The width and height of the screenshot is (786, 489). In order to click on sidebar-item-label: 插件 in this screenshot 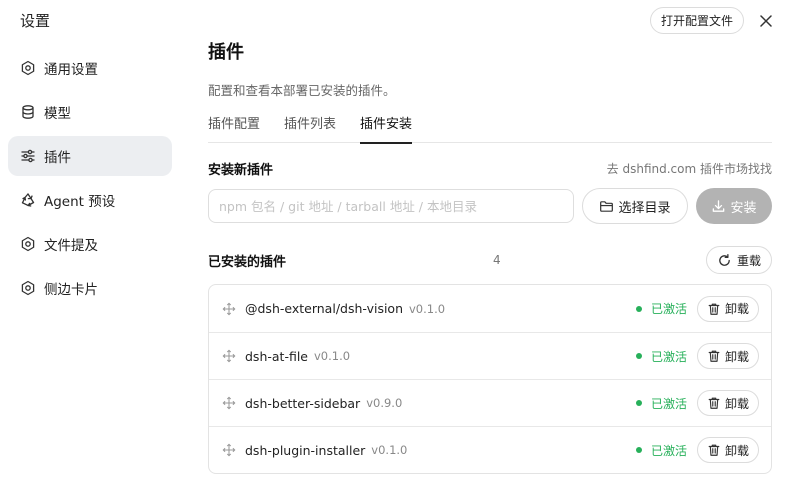, I will do `click(57, 158)`.